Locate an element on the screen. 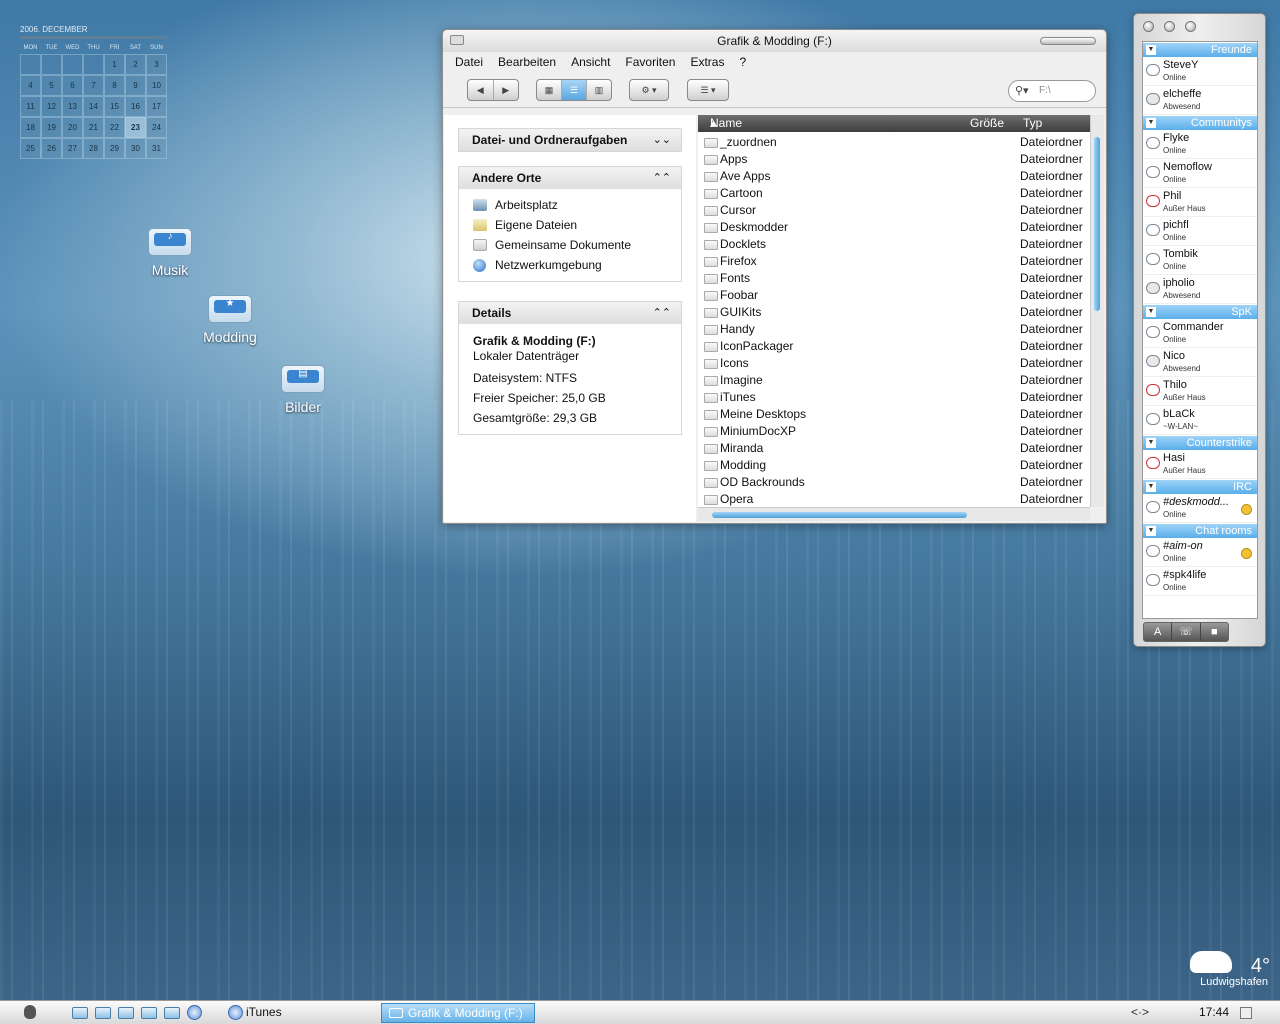 The width and height of the screenshot is (1280, 1024). file-row: Docklets Dateiordner is located at coordinates (894, 244).